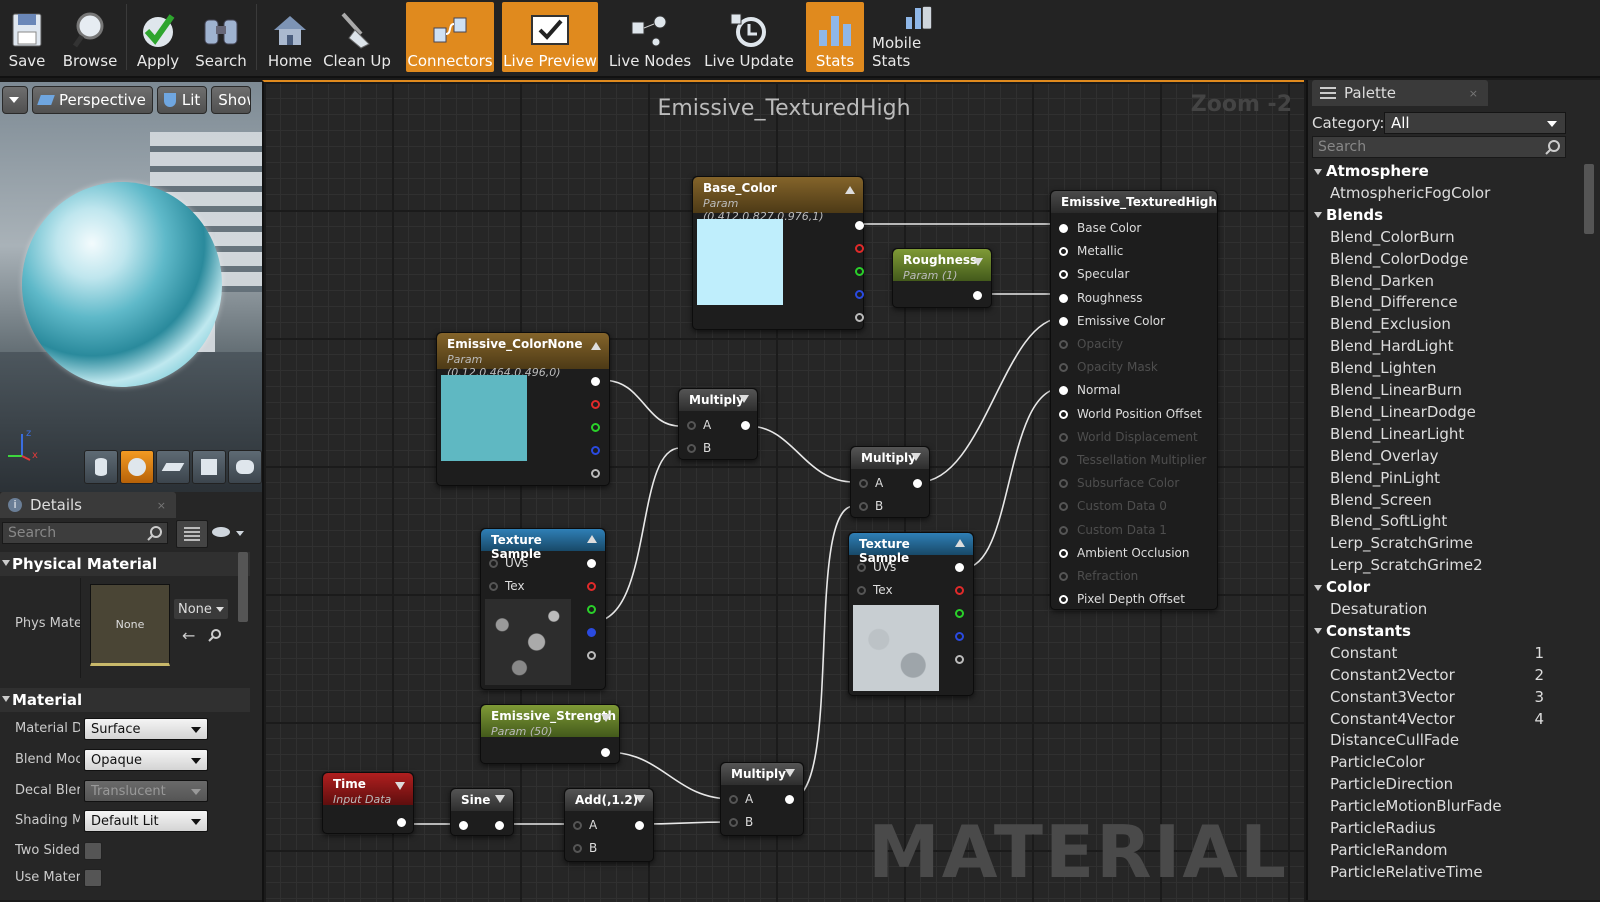 The height and width of the screenshot is (902, 1600). What do you see at coordinates (215, 635) in the screenshot?
I see `browse-icon` at bounding box center [215, 635].